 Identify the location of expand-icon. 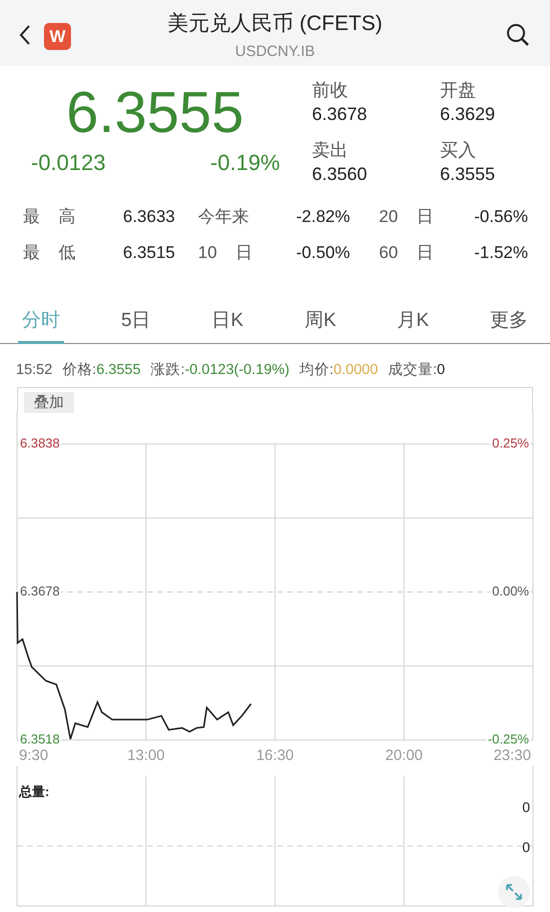
(514, 891).